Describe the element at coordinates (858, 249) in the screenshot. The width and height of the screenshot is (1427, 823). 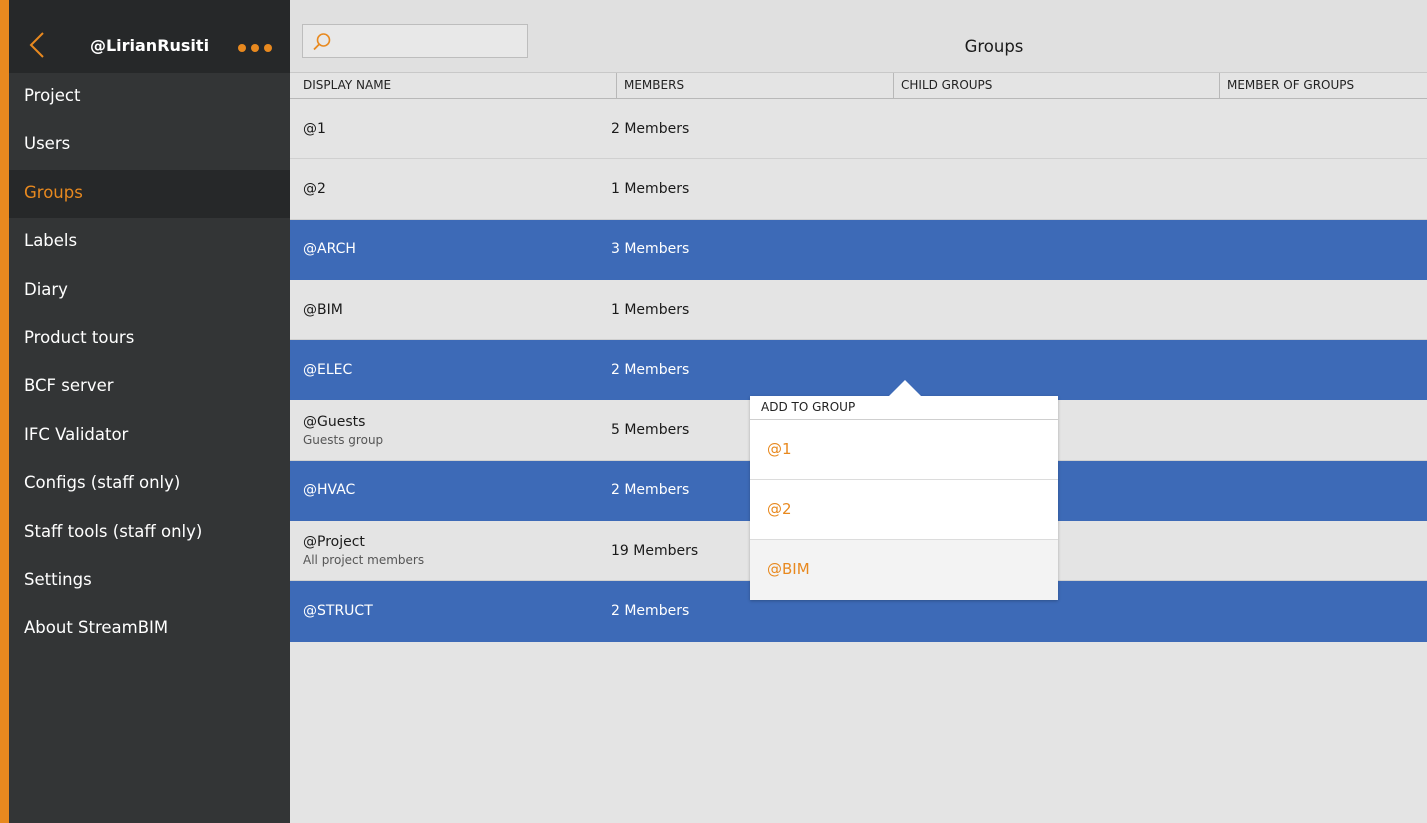
I see `table-row: @ARCH 3 Members` at that location.